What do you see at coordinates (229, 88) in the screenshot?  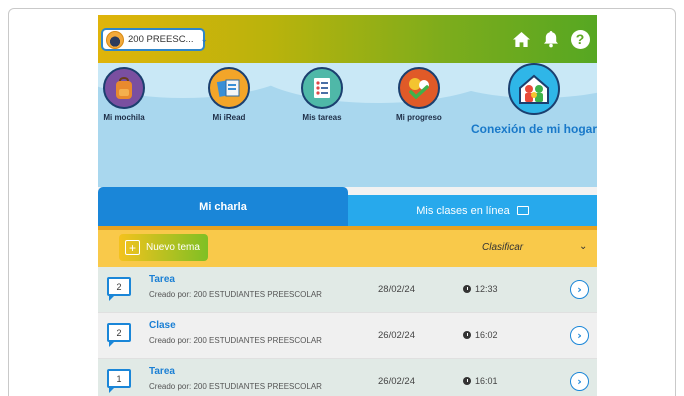 I see `iread-icon` at bounding box center [229, 88].